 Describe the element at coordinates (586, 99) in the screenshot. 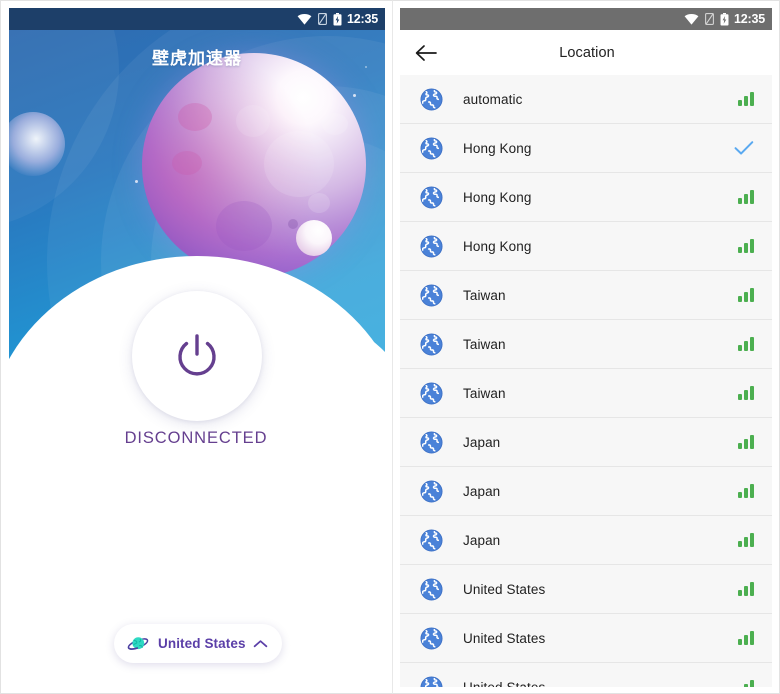

I see `location-row: automatic` at that location.